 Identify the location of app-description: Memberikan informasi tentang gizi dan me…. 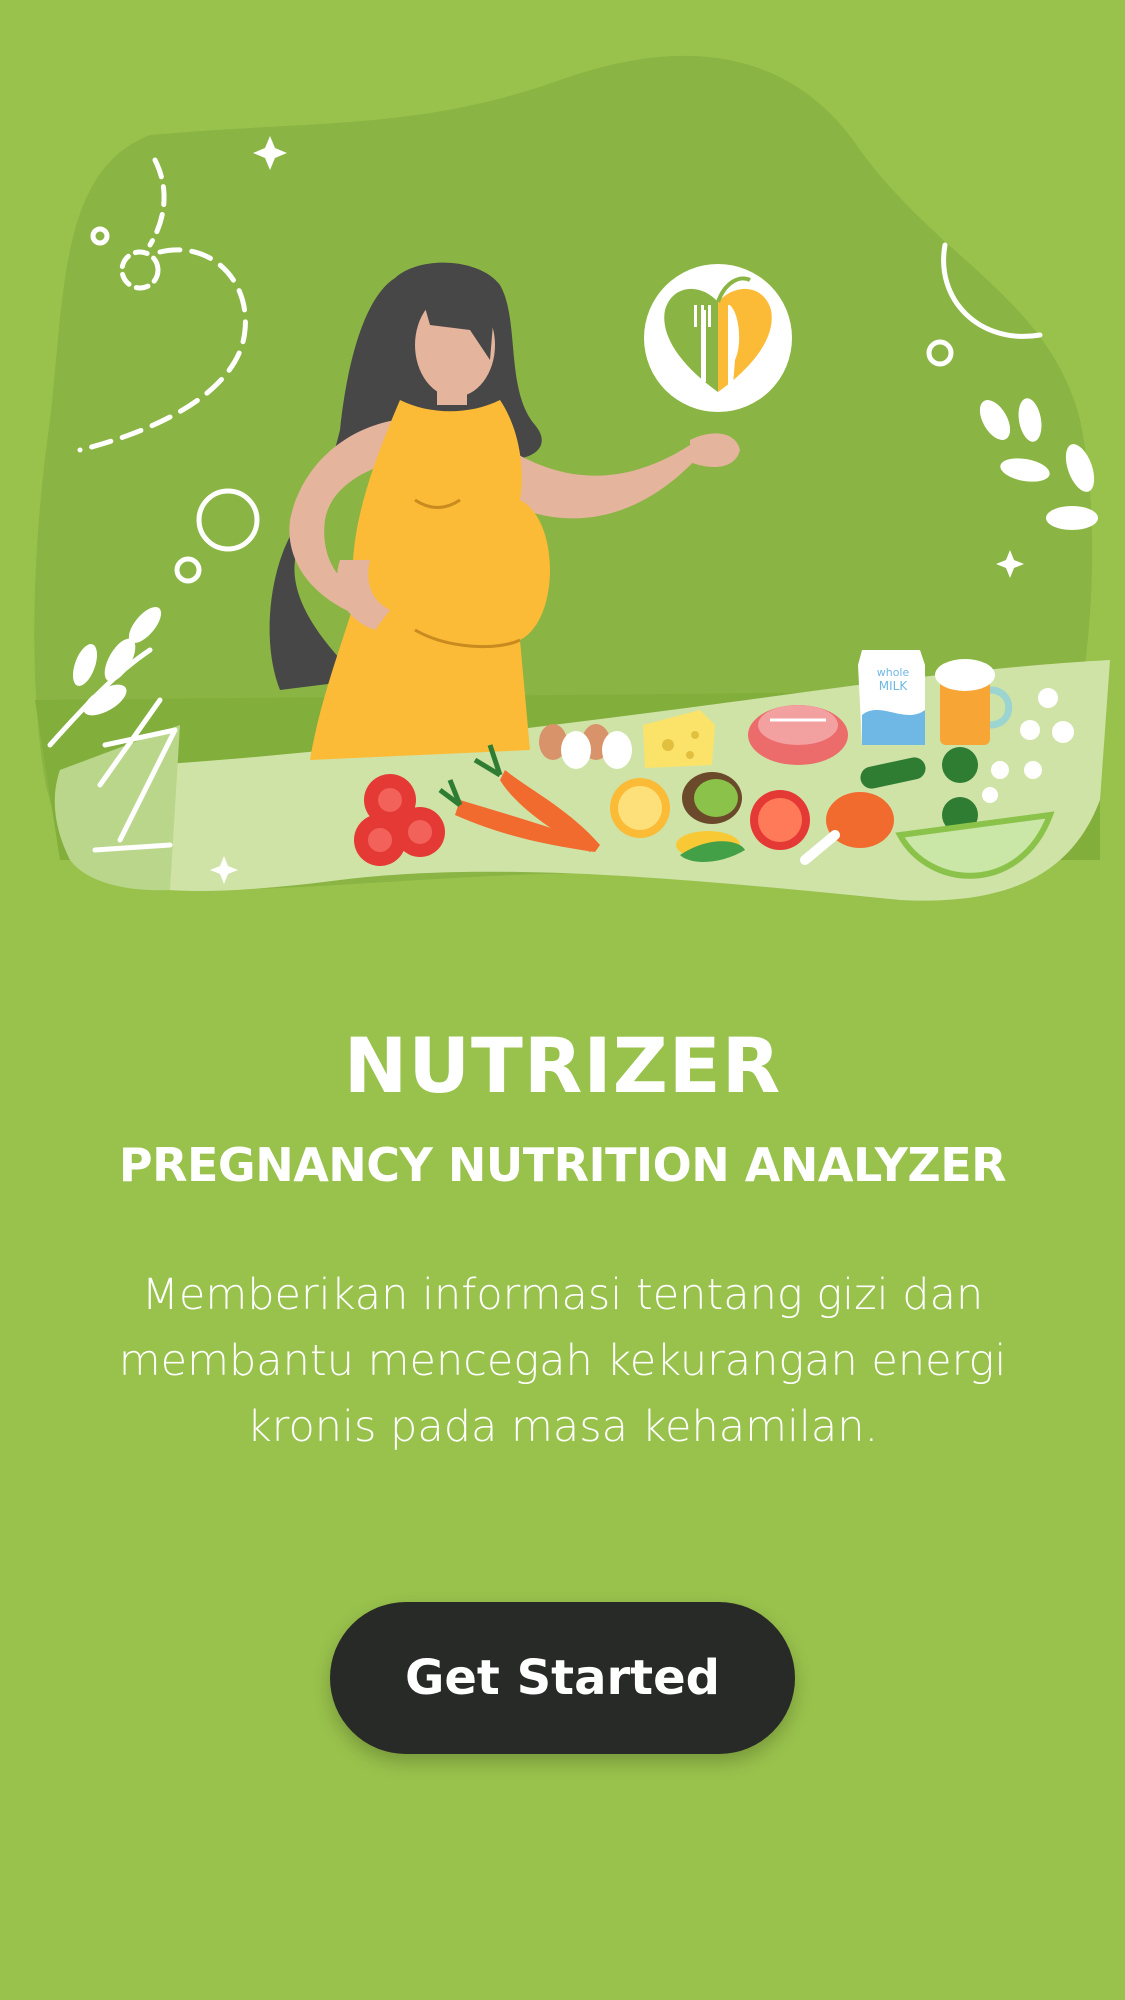
(562, 1361).